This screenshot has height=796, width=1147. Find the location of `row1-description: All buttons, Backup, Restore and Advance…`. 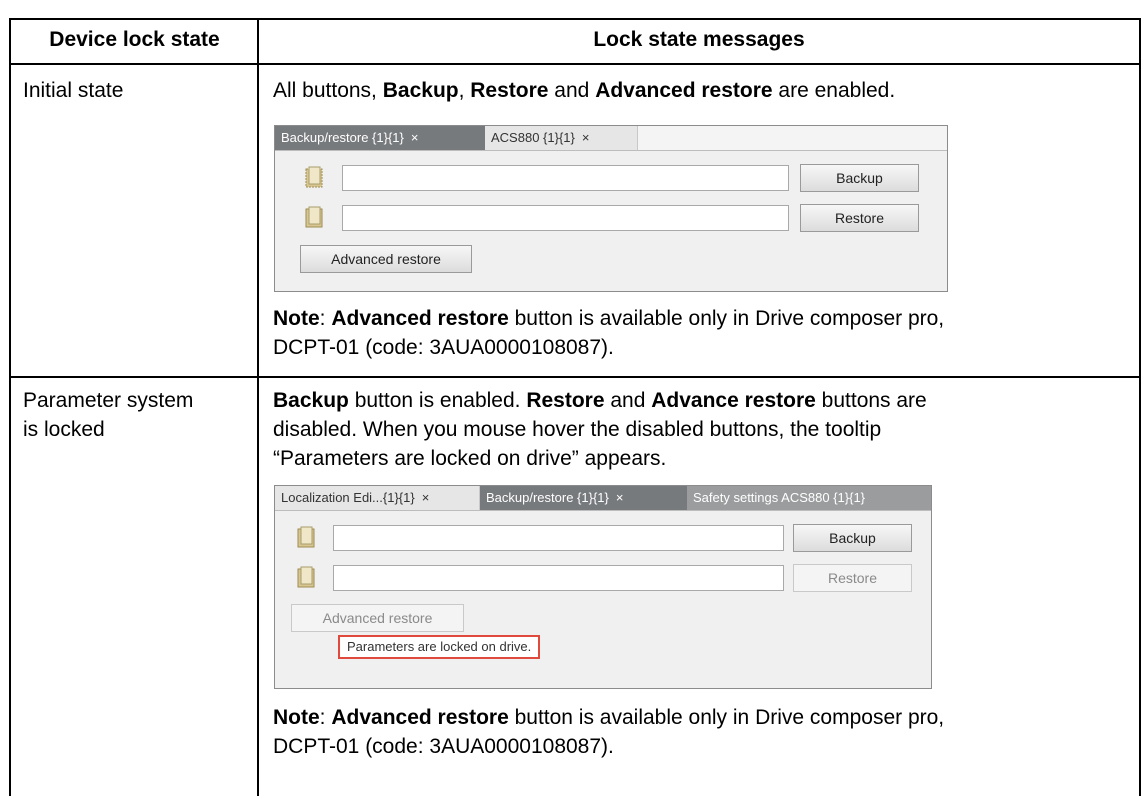

row1-description: All buttons, Backup, Restore and Advance… is located at coordinates (584, 90).